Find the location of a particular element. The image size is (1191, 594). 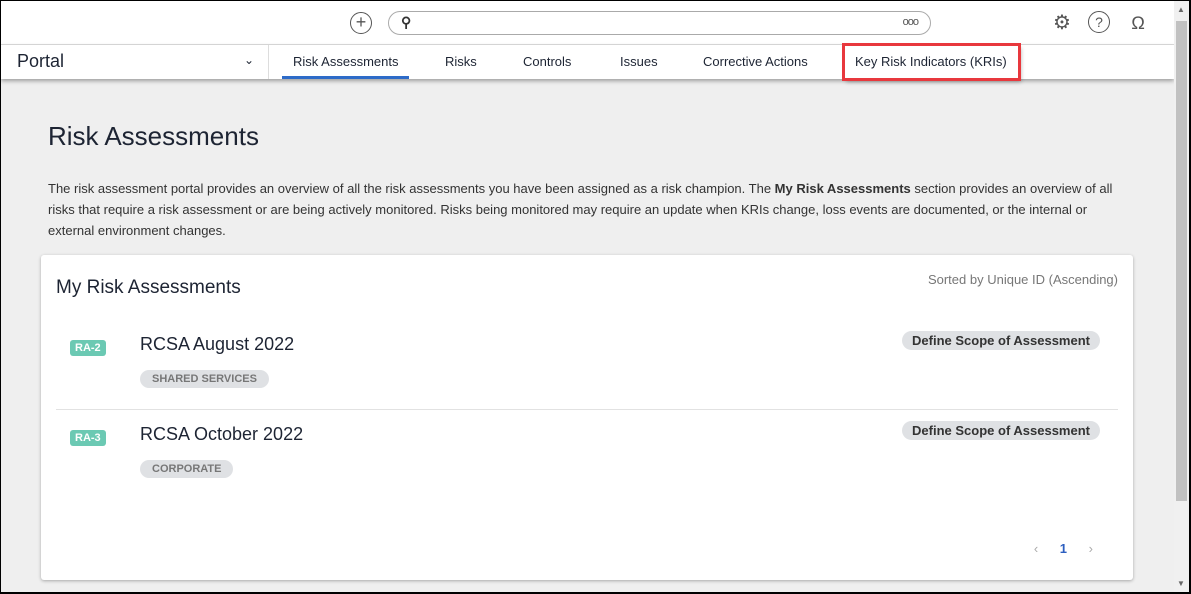

page-title: Risk Assessments is located at coordinates (153, 136).